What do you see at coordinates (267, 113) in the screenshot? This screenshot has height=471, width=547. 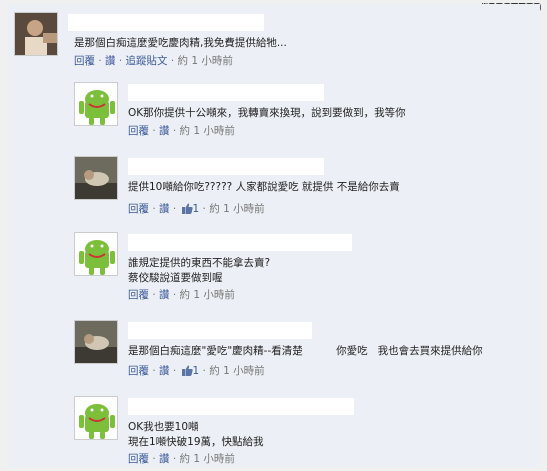 I see `comment-text: OK那你提供十公噸來，我轉賣來換現，說到要做到，我等你` at bounding box center [267, 113].